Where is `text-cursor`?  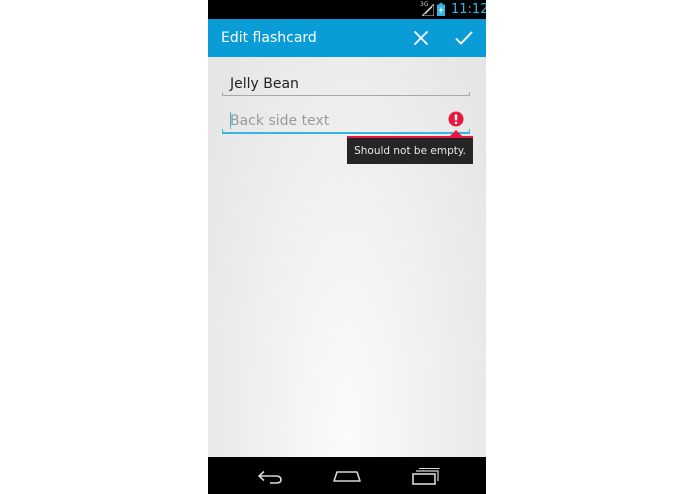 text-cursor is located at coordinates (230, 120).